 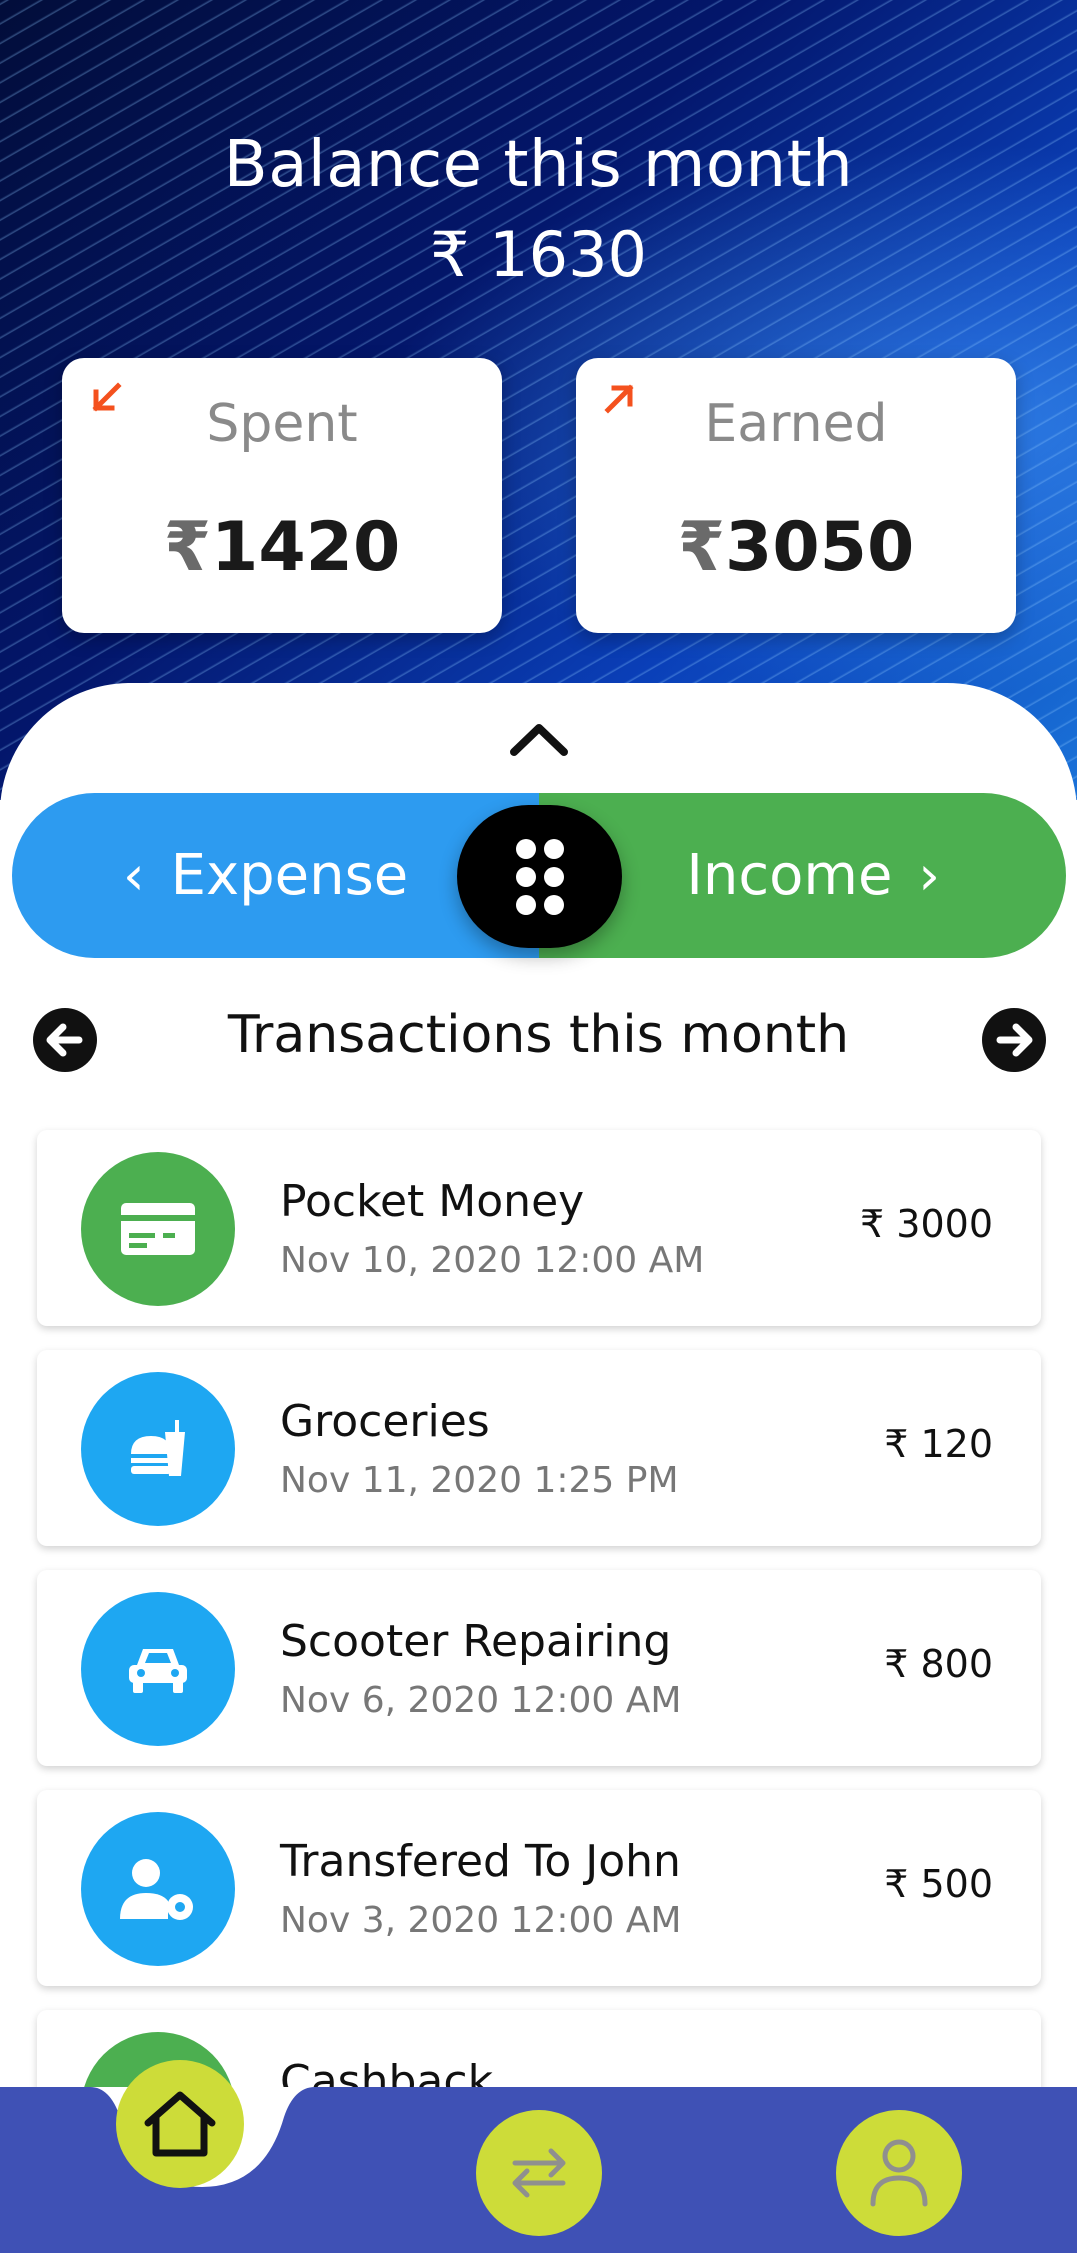 I want to click on earned-value: ₹3050, so click(x=796, y=547).